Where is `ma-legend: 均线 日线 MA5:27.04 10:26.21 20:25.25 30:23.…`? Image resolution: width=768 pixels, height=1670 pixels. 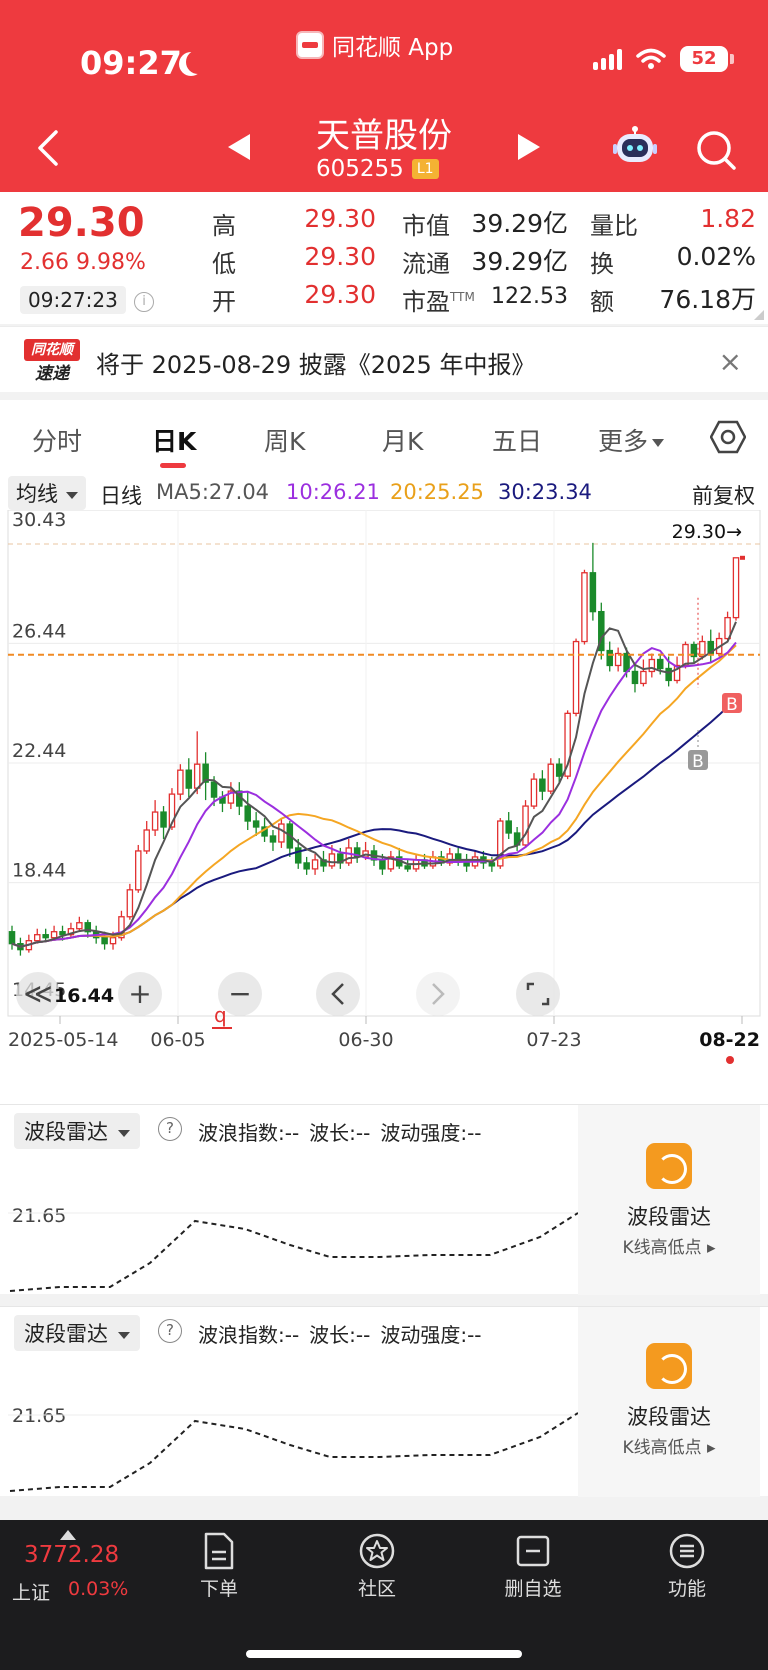
ma-legend: 均线 日线 MA5:27.04 10:26.21 20:25.25 30:23.… is located at coordinates (384, 491).